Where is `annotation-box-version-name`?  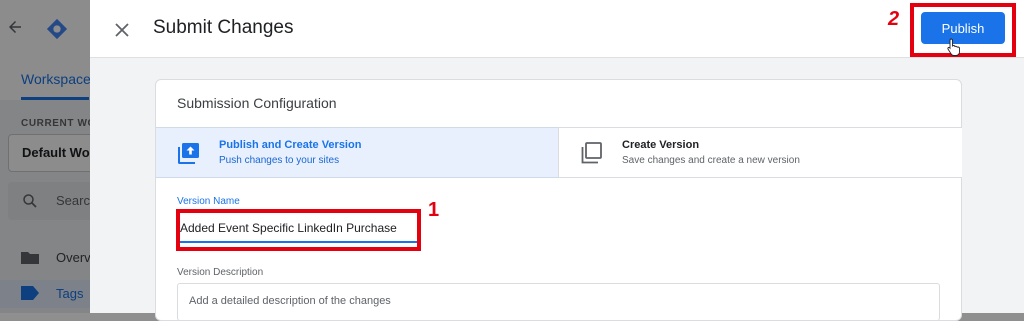
annotation-box-version-name is located at coordinates (298, 230).